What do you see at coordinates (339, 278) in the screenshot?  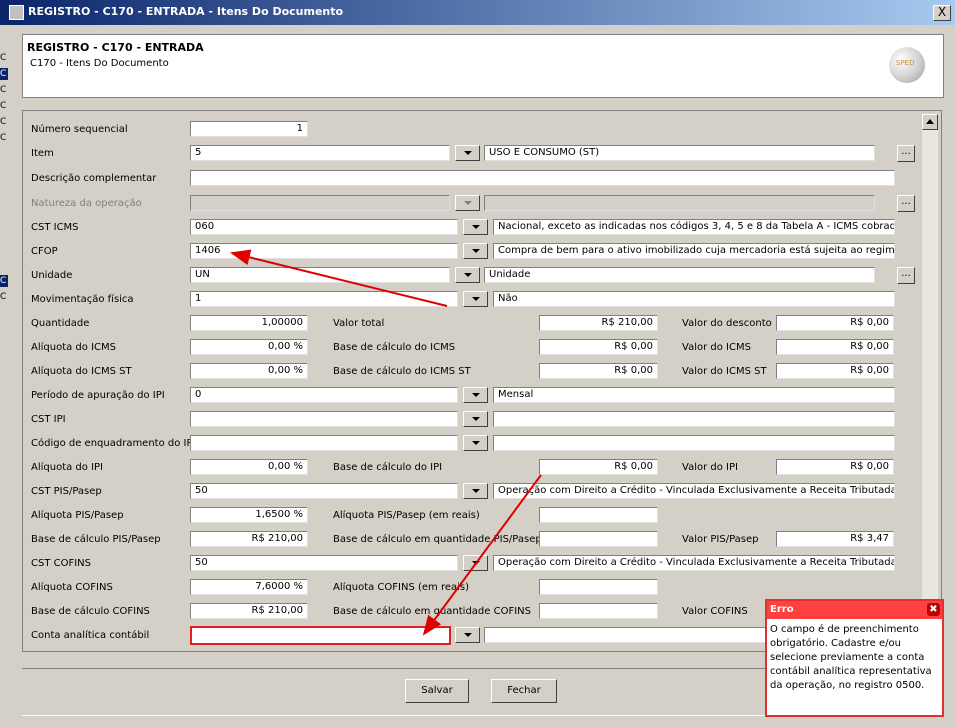 I see `annotation-arrow-cfop` at bounding box center [339, 278].